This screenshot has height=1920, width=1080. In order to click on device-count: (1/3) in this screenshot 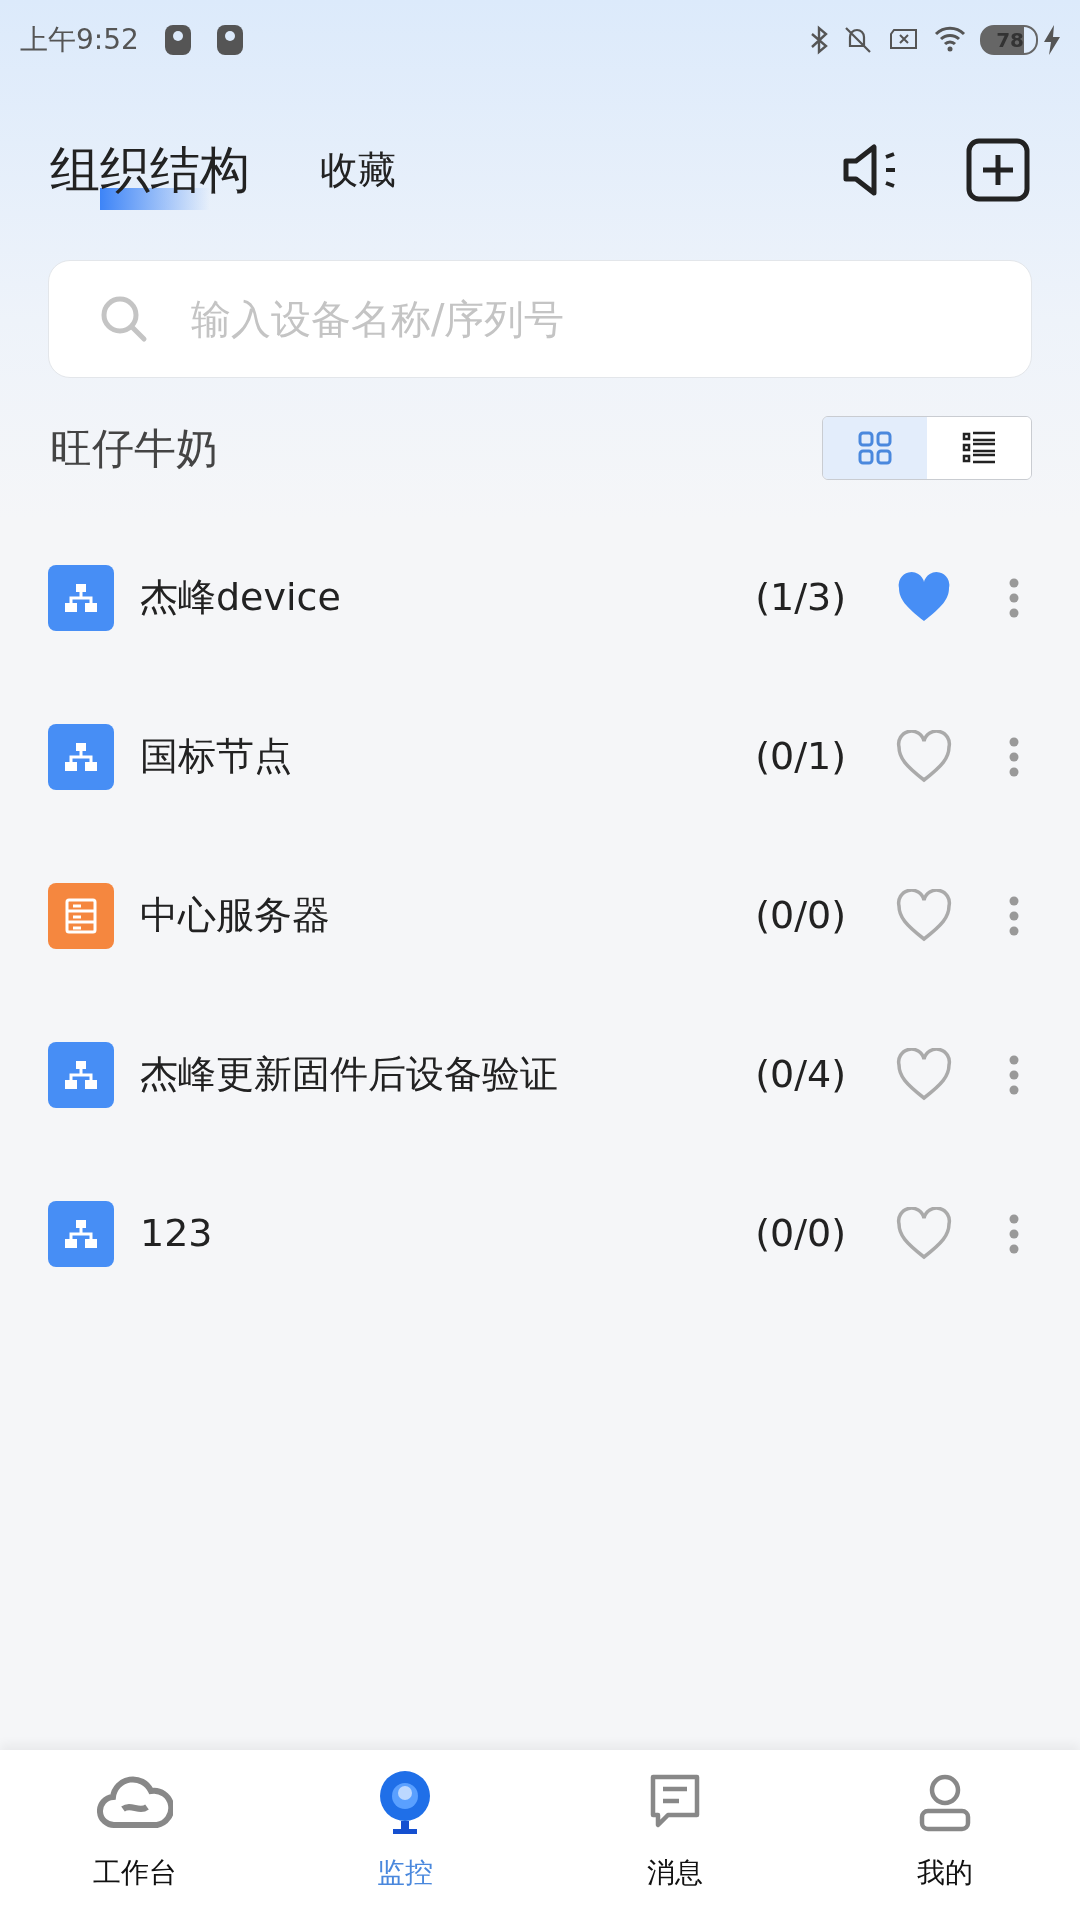, I will do `click(800, 597)`.